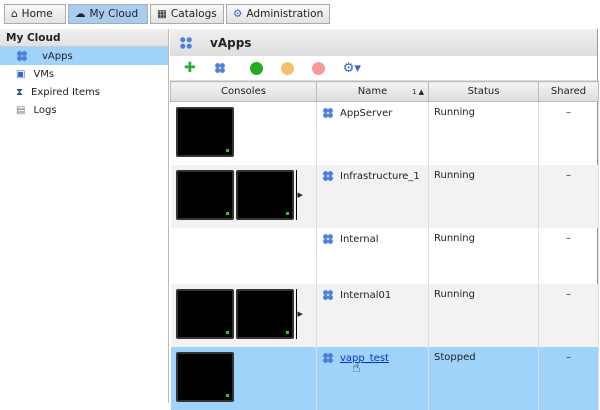 Image resolution: width=600 pixels, height=410 pixels. I want to click on vapp-link: vapp_test, so click(364, 358).